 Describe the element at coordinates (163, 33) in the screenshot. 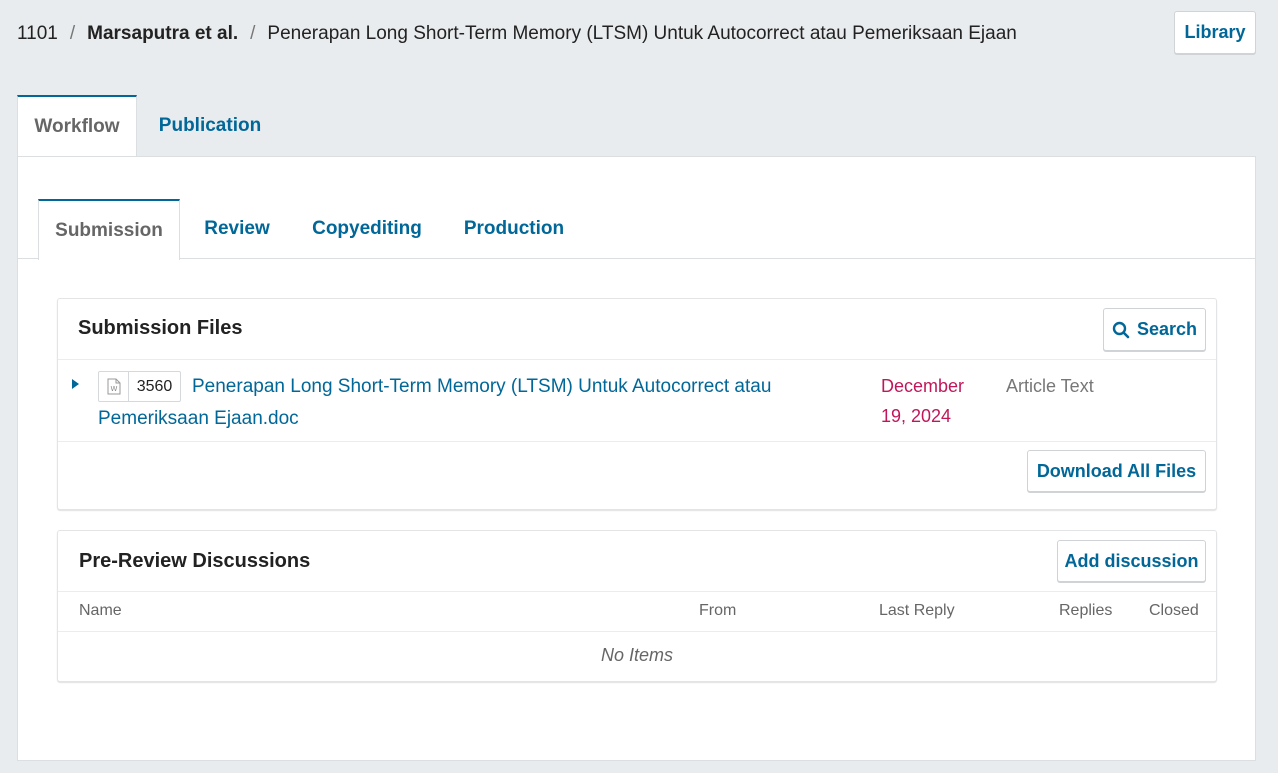

I see `submission-author: Marsaputra et al.` at that location.